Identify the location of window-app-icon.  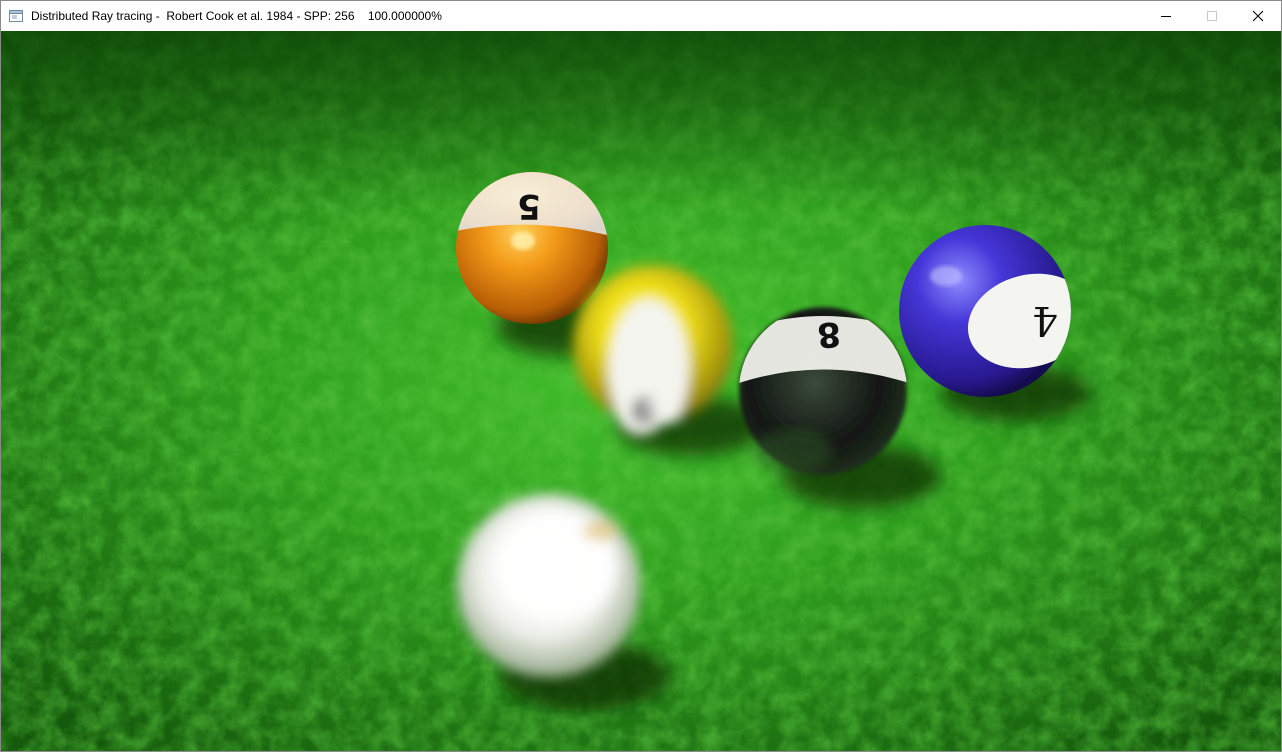
(16, 16).